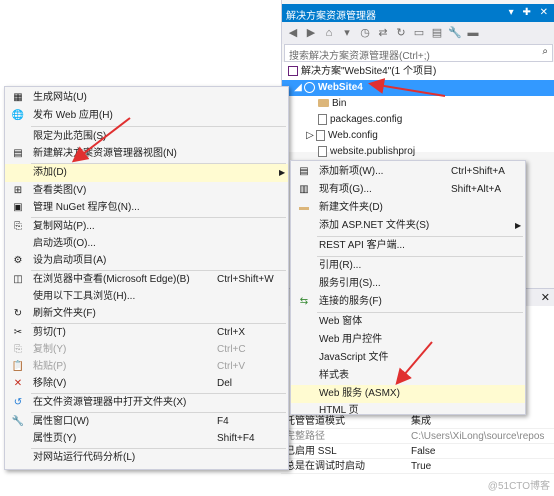  What do you see at coordinates (414, 363) in the screenshot?
I see `arrow-to-web-service` at bounding box center [414, 363].